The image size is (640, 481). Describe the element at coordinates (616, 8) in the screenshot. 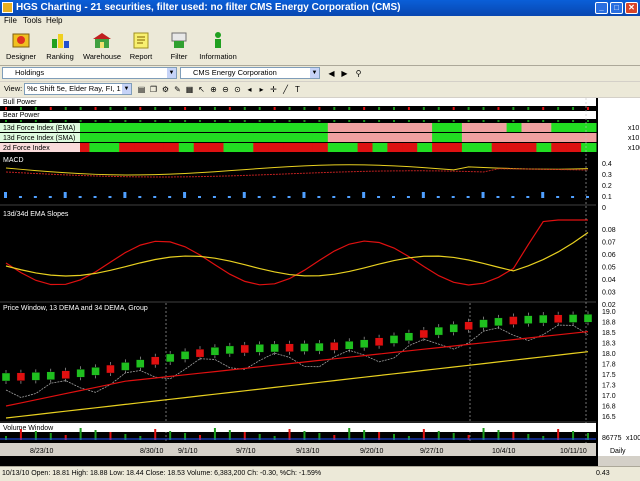

I see `maximize-button: □` at that location.